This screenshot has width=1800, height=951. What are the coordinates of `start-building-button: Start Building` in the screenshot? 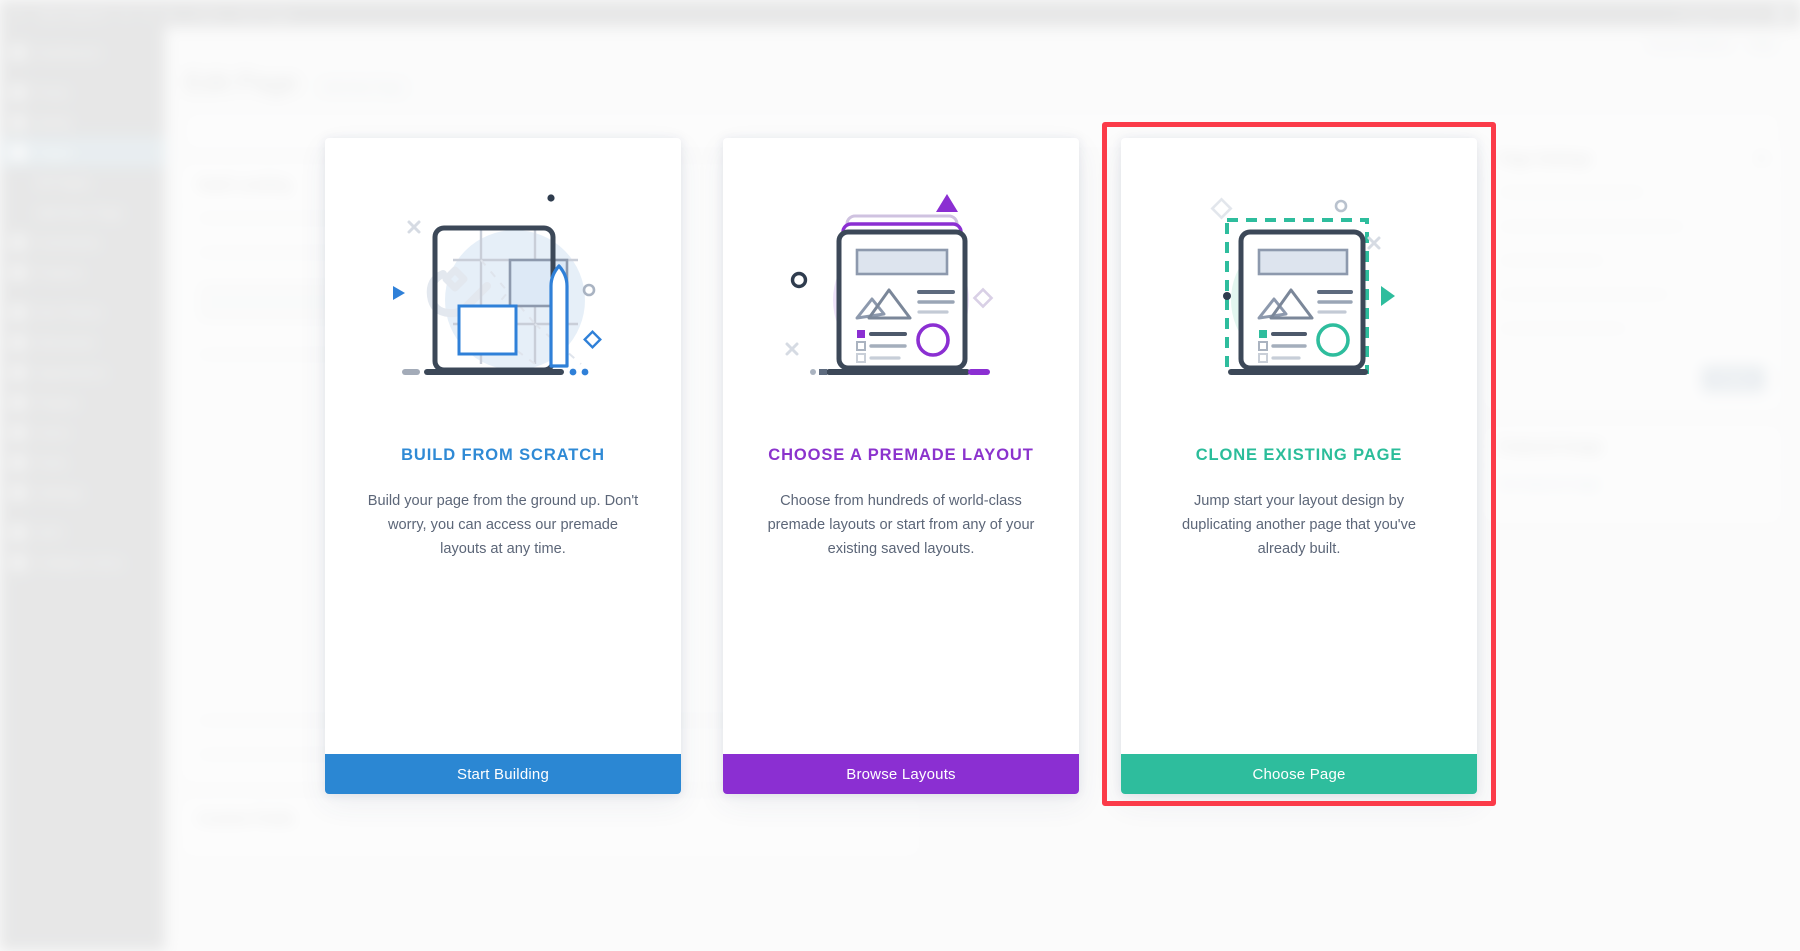 It's located at (503, 774).